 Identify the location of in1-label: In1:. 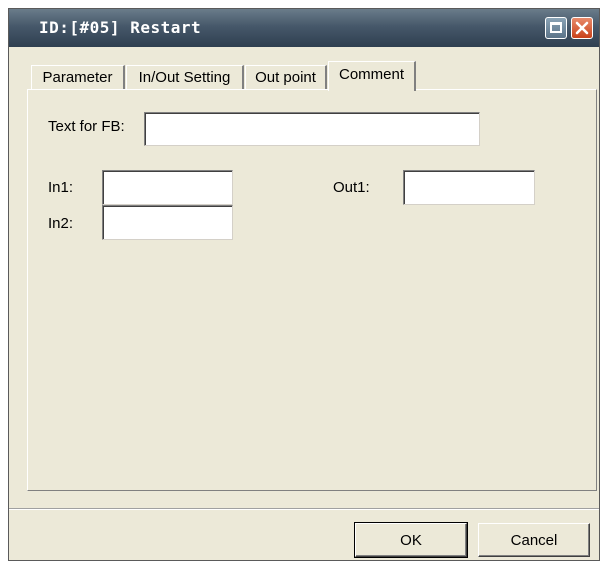
(61, 187).